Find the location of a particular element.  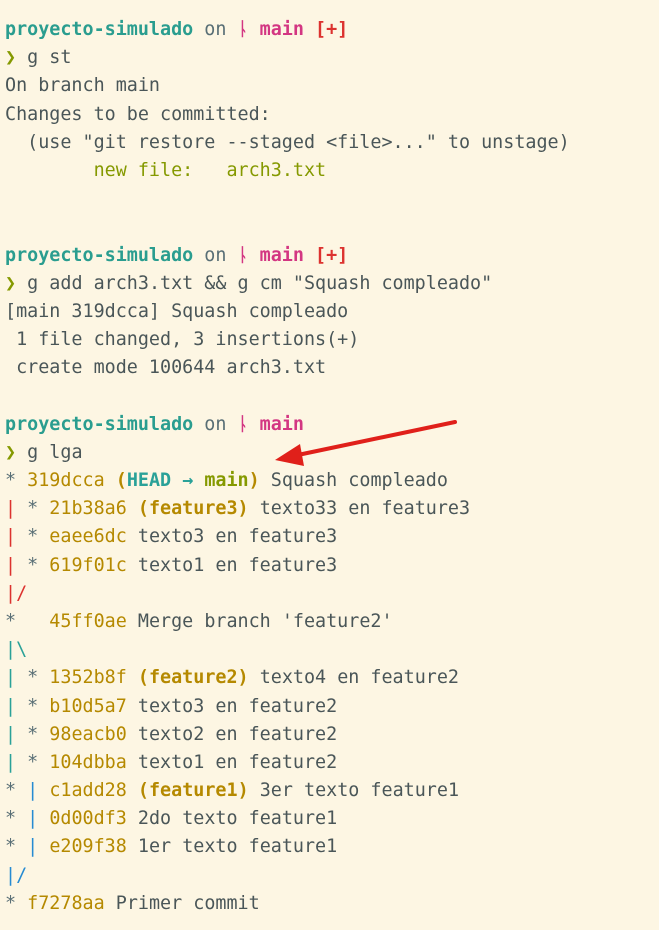

annotation-arrow-icon is located at coordinates (366, 443).